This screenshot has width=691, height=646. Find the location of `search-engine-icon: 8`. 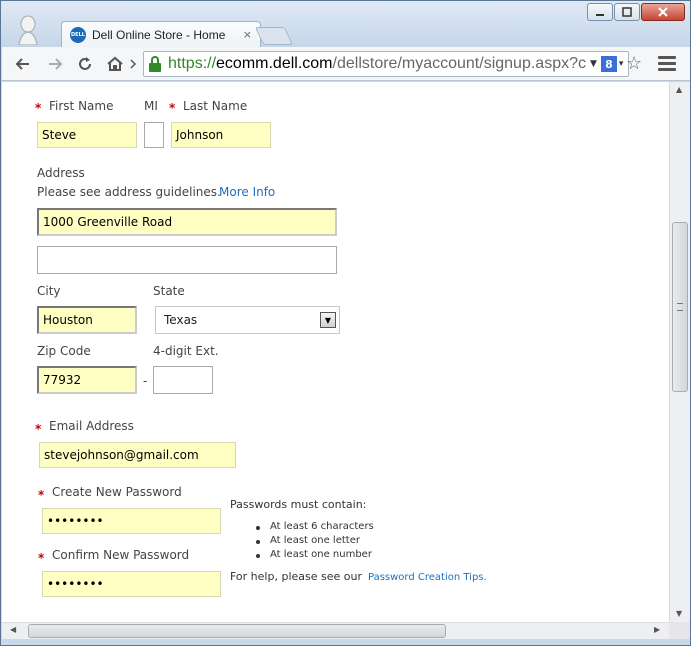

search-engine-icon: 8 is located at coordinates (608, 64).